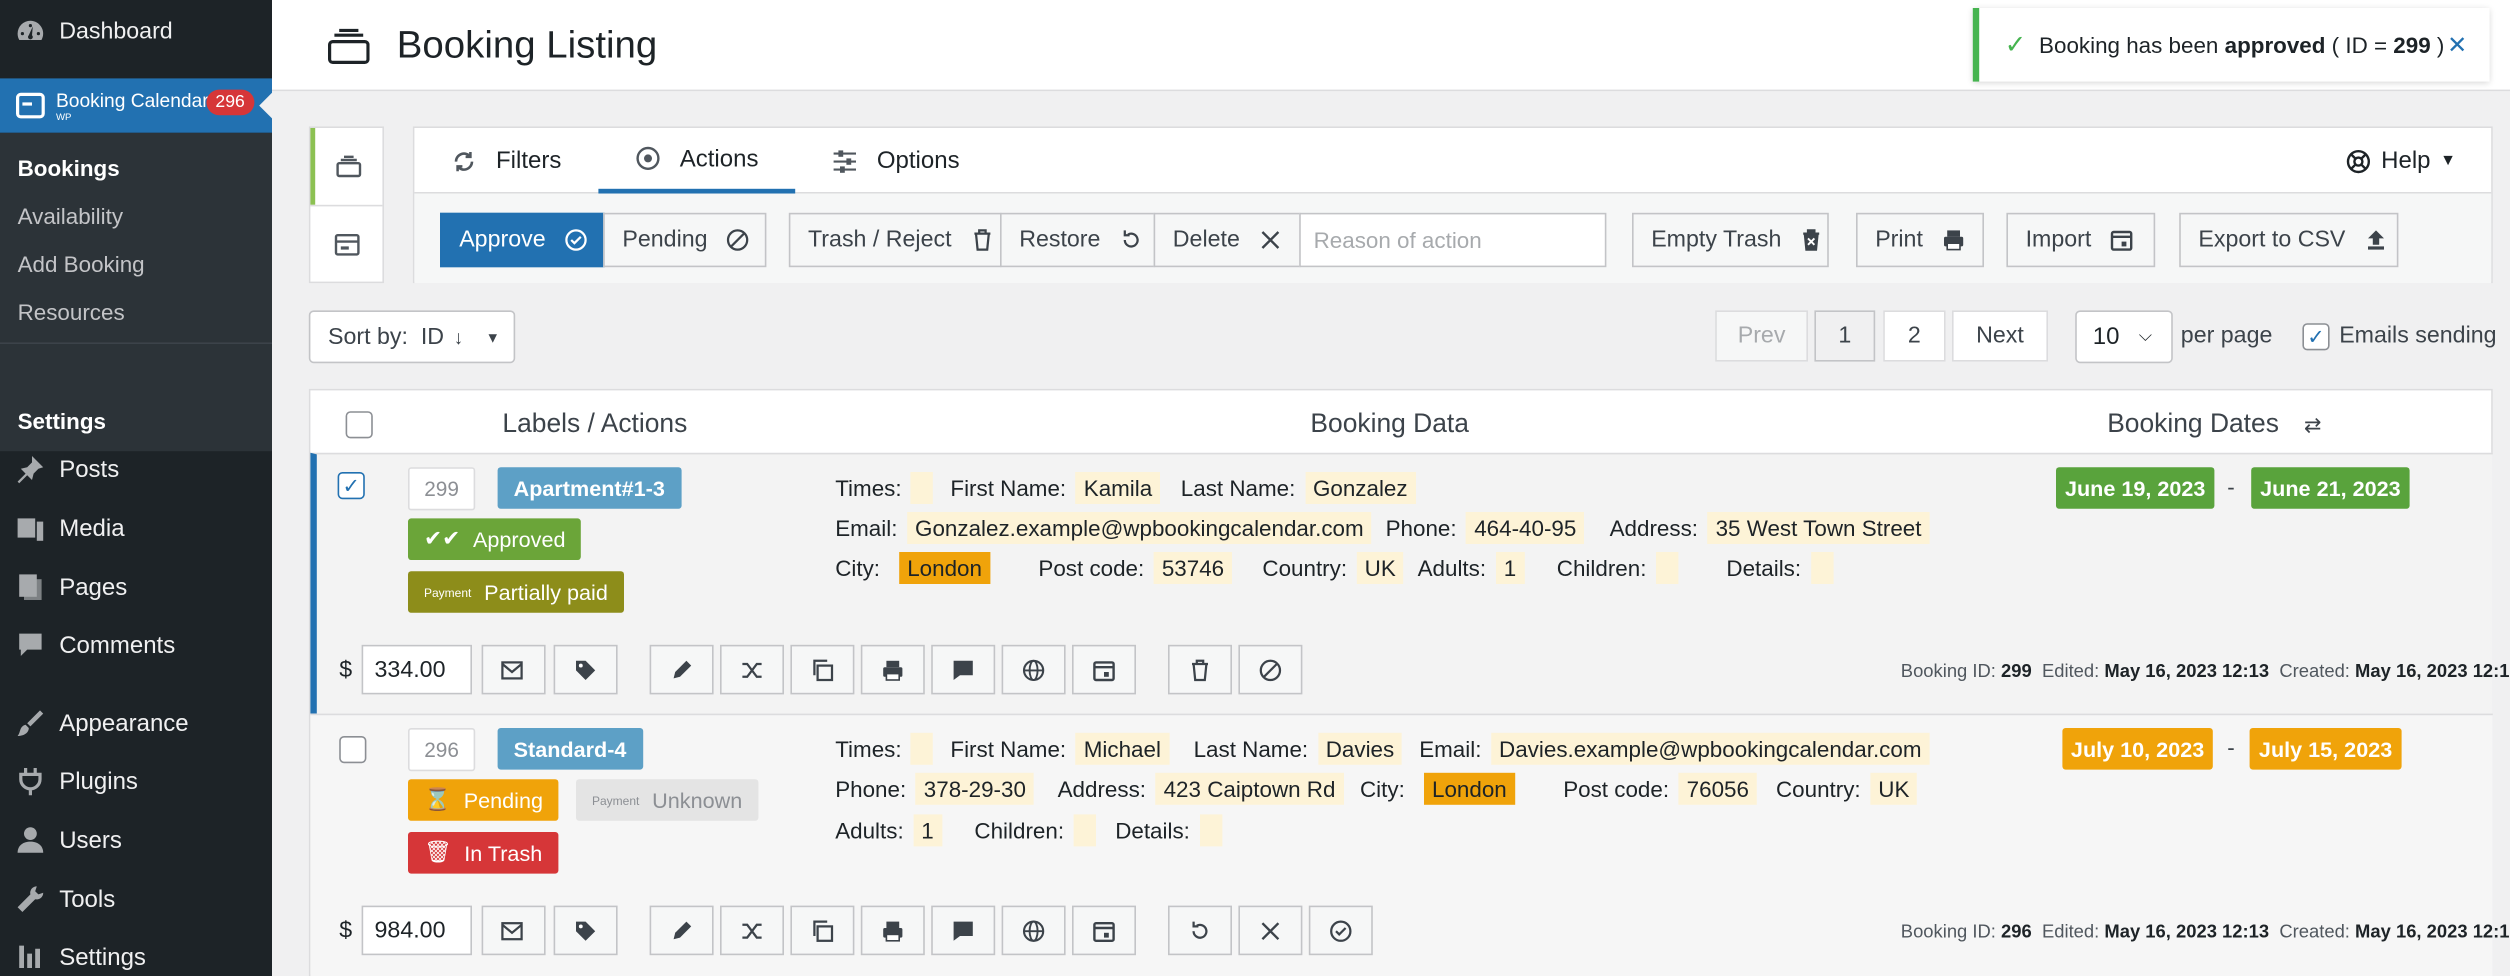 The image size is (2510, 976). Describe the element at coordinates (589, 488) in the screenshot. I see `resource-label: Apartment#1-3` at that location.